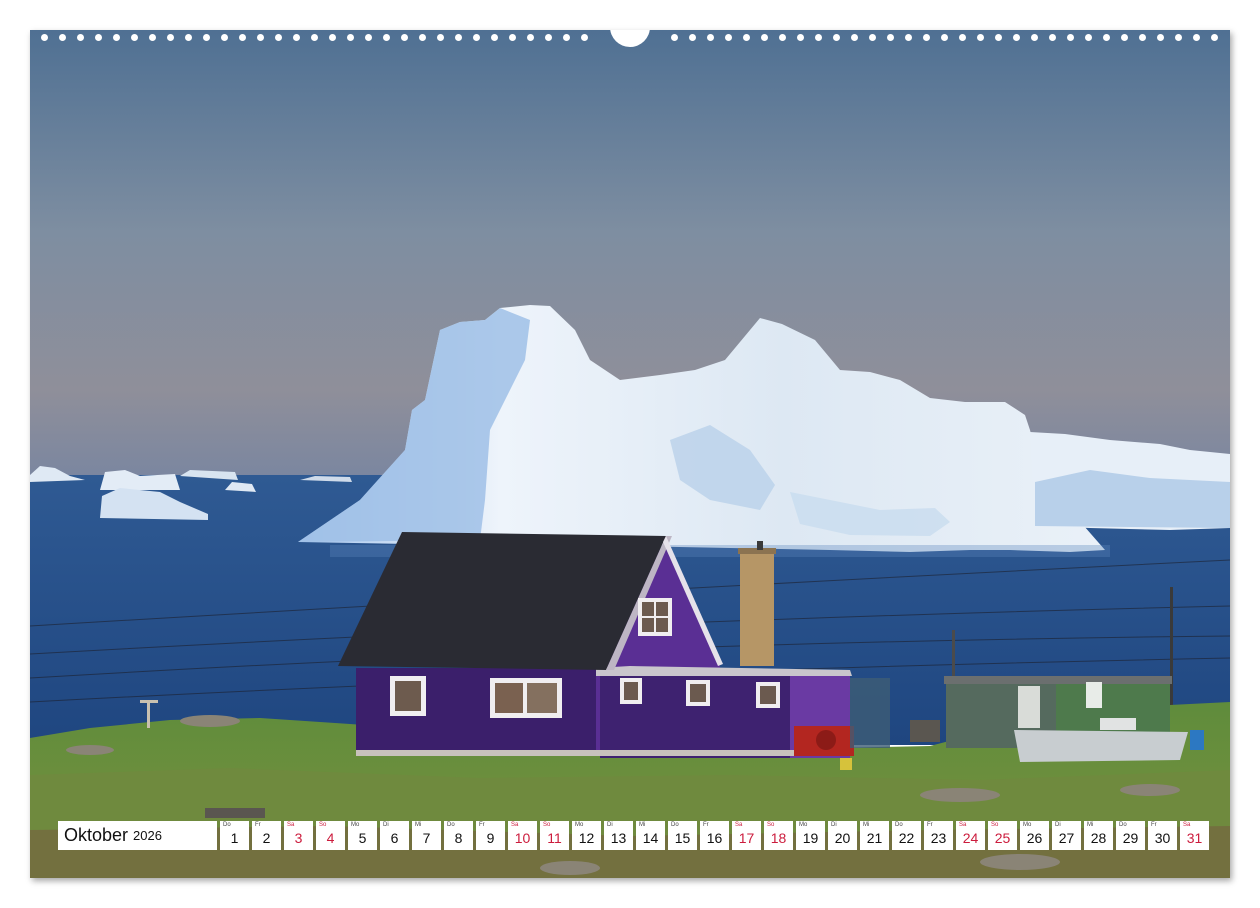  What do you see at coordinates (650, 838) in the screenshot?
I see `day-number: 14` at bounding box center [650, 838].